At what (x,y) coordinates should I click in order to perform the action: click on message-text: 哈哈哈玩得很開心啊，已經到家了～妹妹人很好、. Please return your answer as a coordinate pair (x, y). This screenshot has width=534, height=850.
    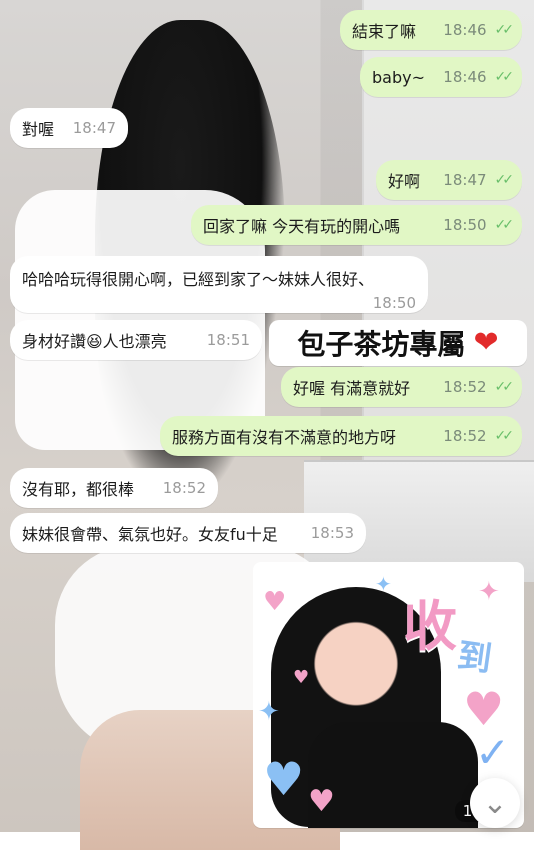
    Looking at the image, I should click on (198, 279).